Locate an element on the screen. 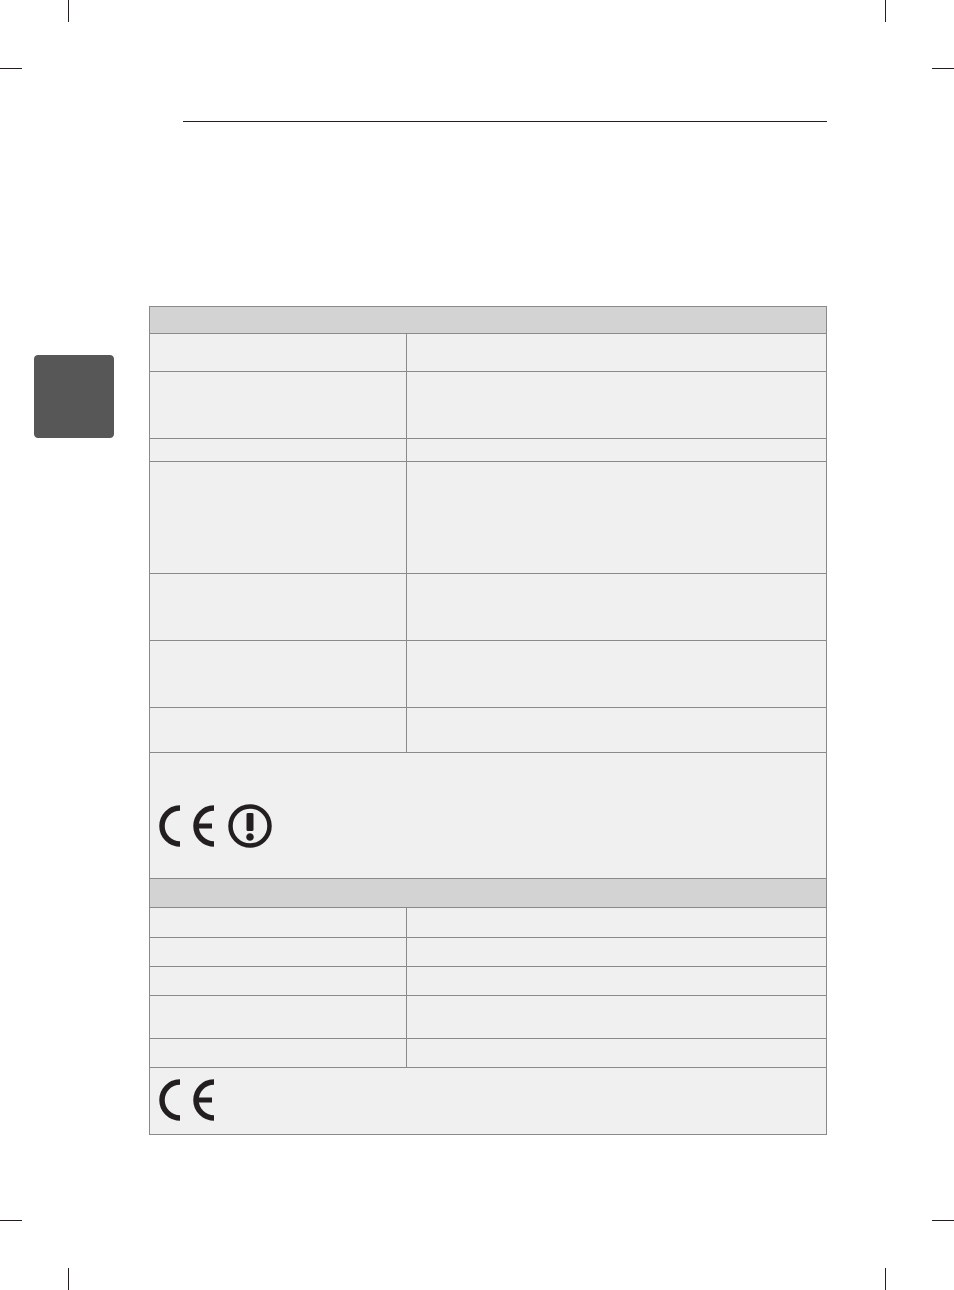 The image size is (954, 1290). header-rule is located at coordinates (505, 121).